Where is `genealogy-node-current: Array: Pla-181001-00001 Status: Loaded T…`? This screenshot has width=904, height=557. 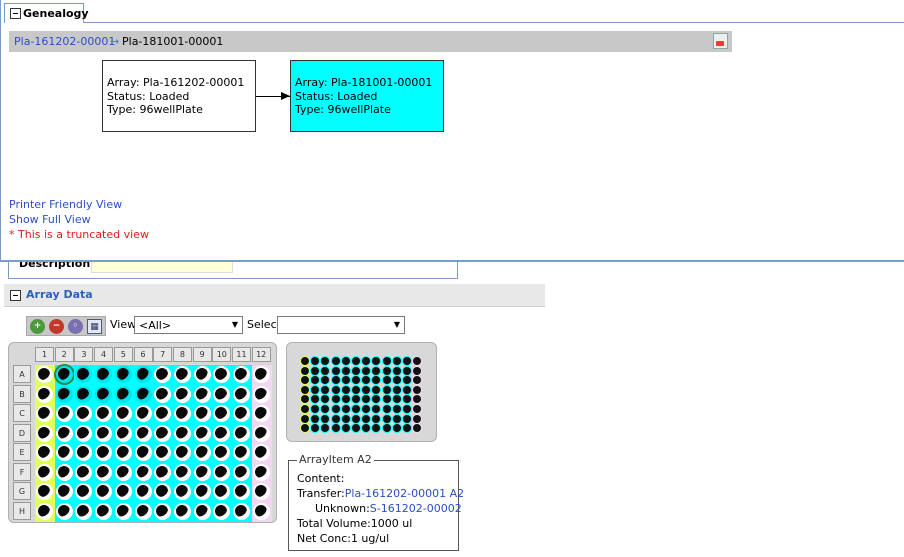 genealogy-node-current: Array: Pla-181001-00001 Status: Loaded T… is located at coordinates (367, 96).